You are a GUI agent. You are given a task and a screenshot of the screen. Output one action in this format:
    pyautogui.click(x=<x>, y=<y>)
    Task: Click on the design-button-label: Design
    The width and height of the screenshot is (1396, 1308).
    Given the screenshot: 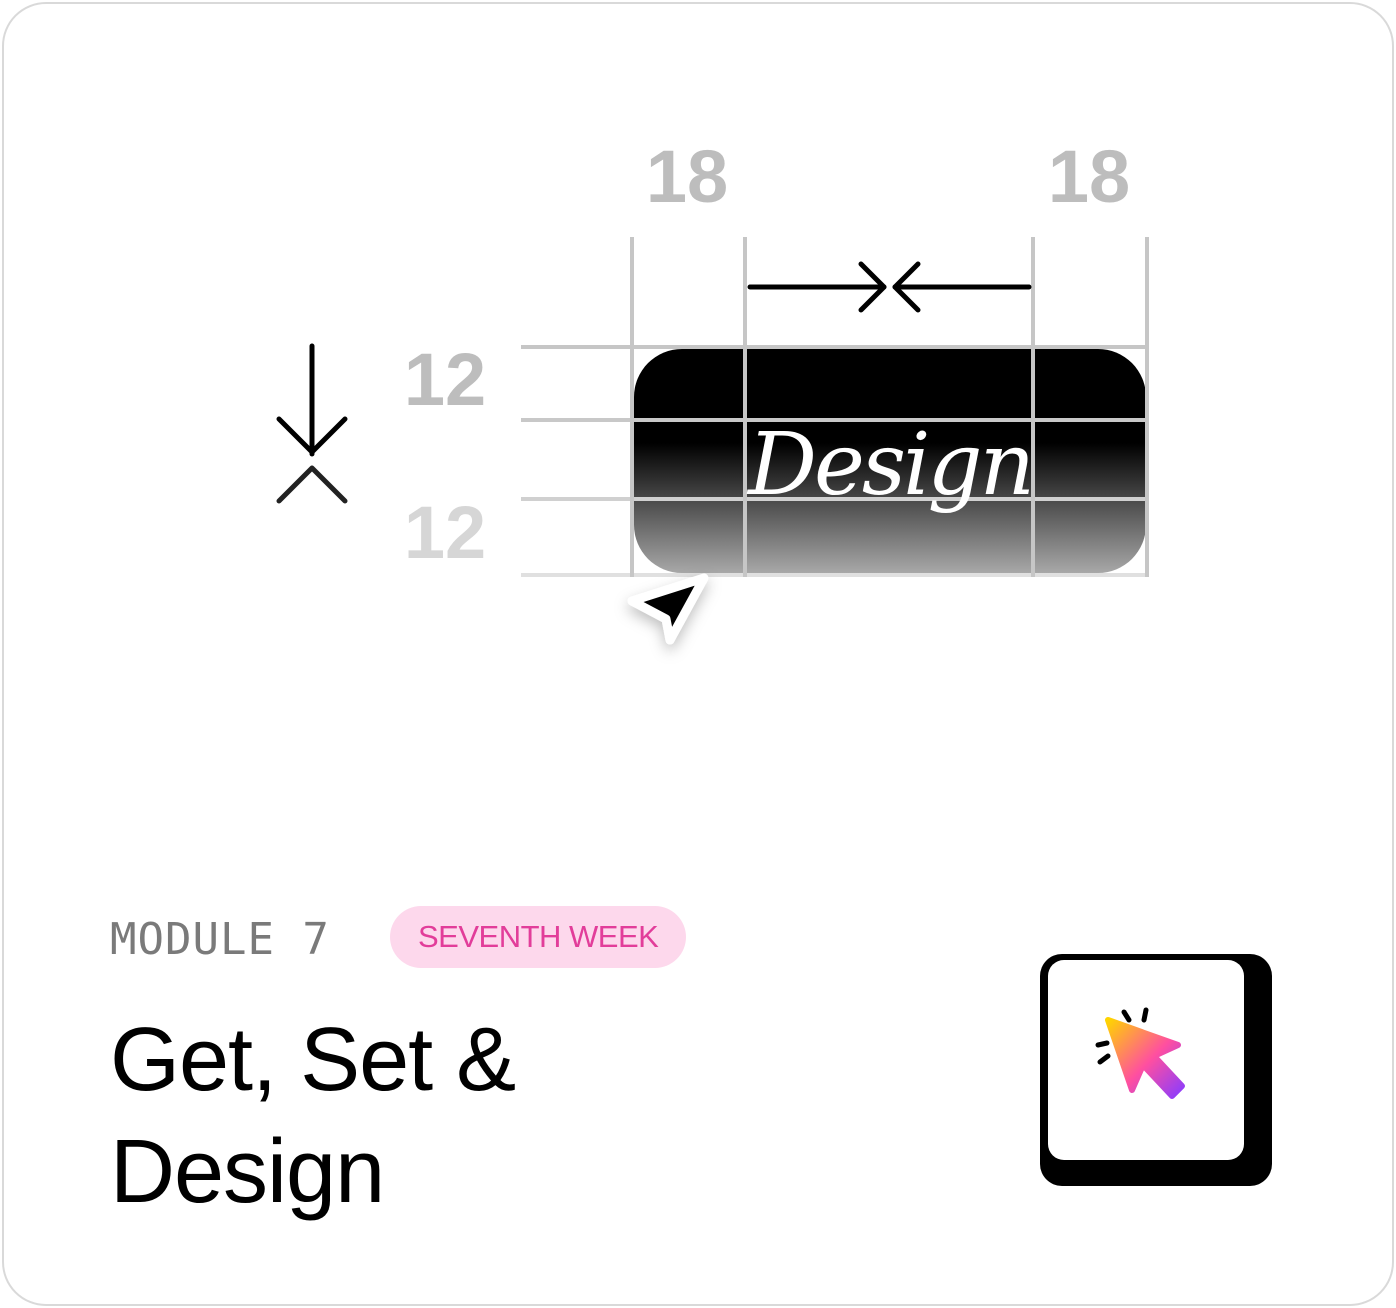 What is the action you would take?
    pyautogui.click(x=889, y=465)
    